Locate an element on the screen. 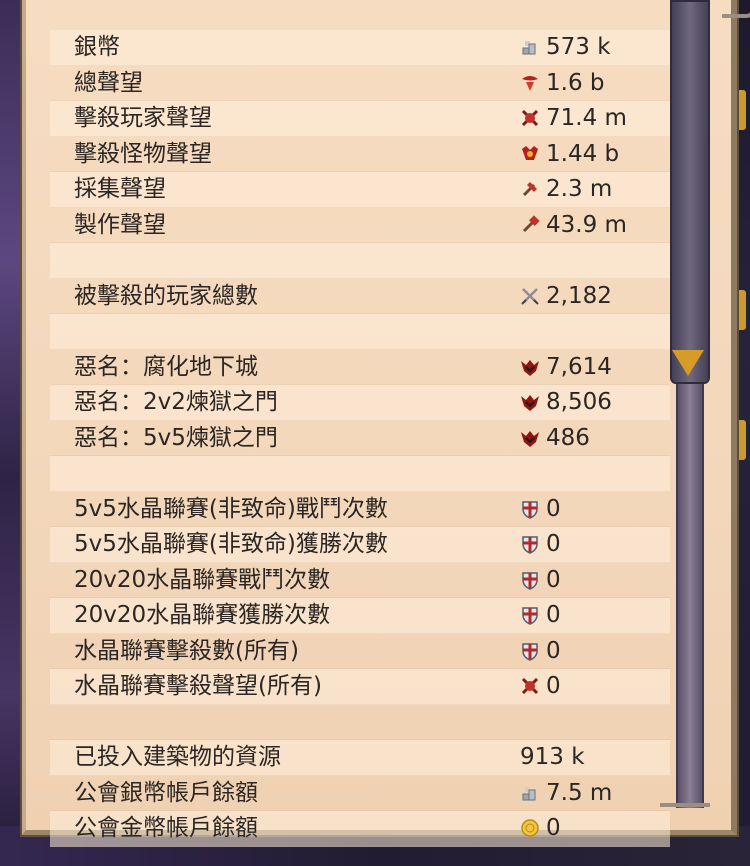 This screenshot has height=866, width=750. stat-row: 公會銀幣帳戶餘額 7.5 m is located at coordinates (360, 793).